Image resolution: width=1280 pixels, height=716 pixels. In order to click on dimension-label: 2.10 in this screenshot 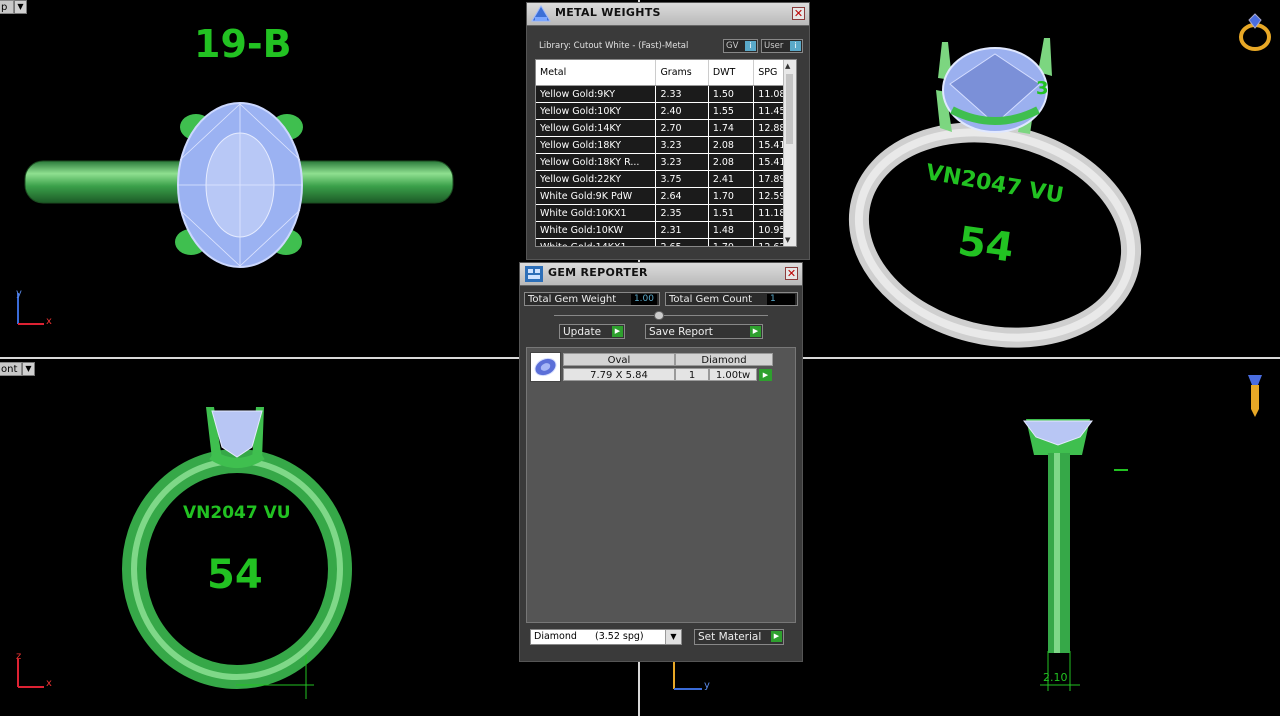, I will do `click(1055, 677)`.